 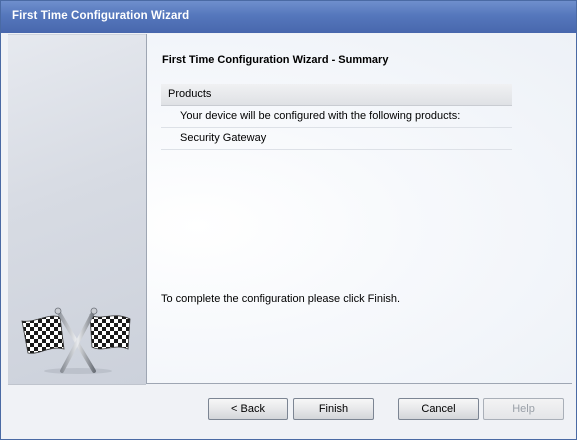 I want to click on title-bar: First Time Configuration Wizard, so click(x=288, y=17).